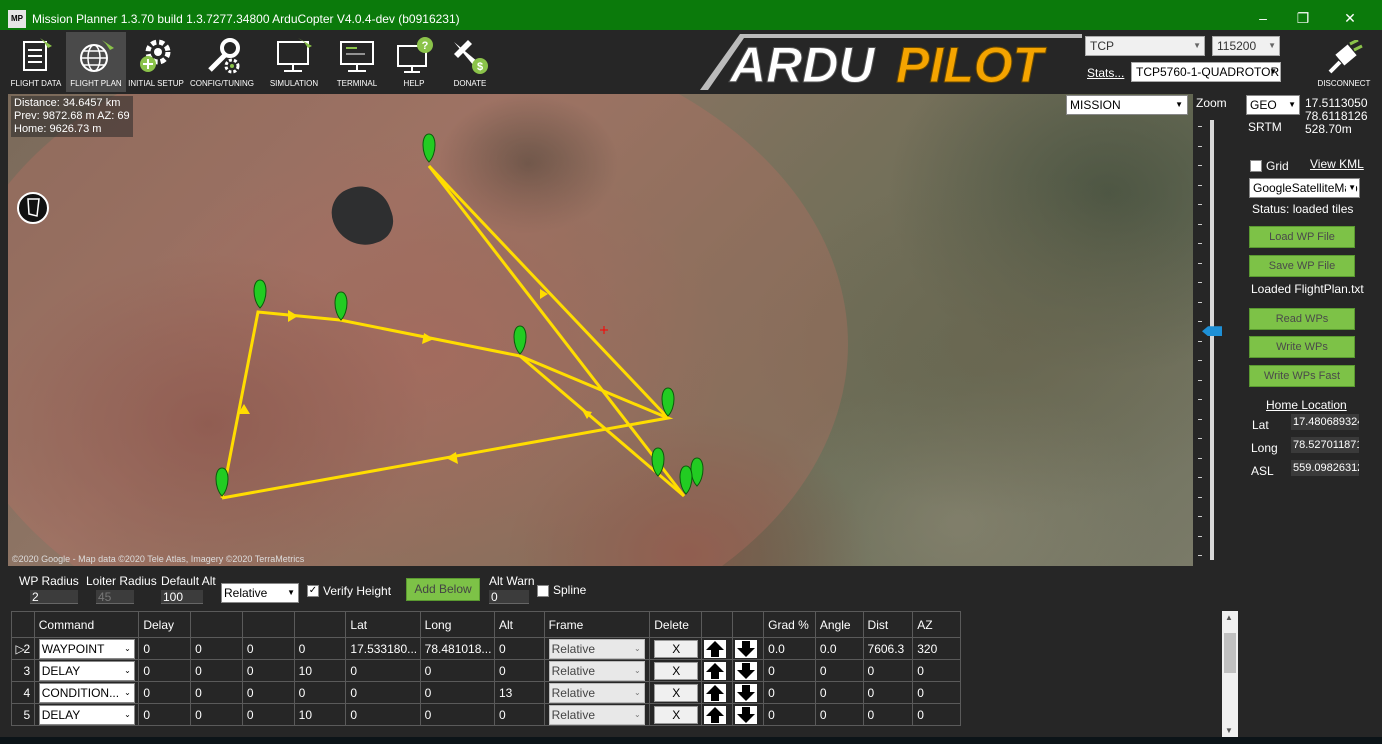  What do you see at coordinates (1145, 46) in the screenshot?
I see `connection-type-select: TCP ▼` at bounding box center [1145, 46].